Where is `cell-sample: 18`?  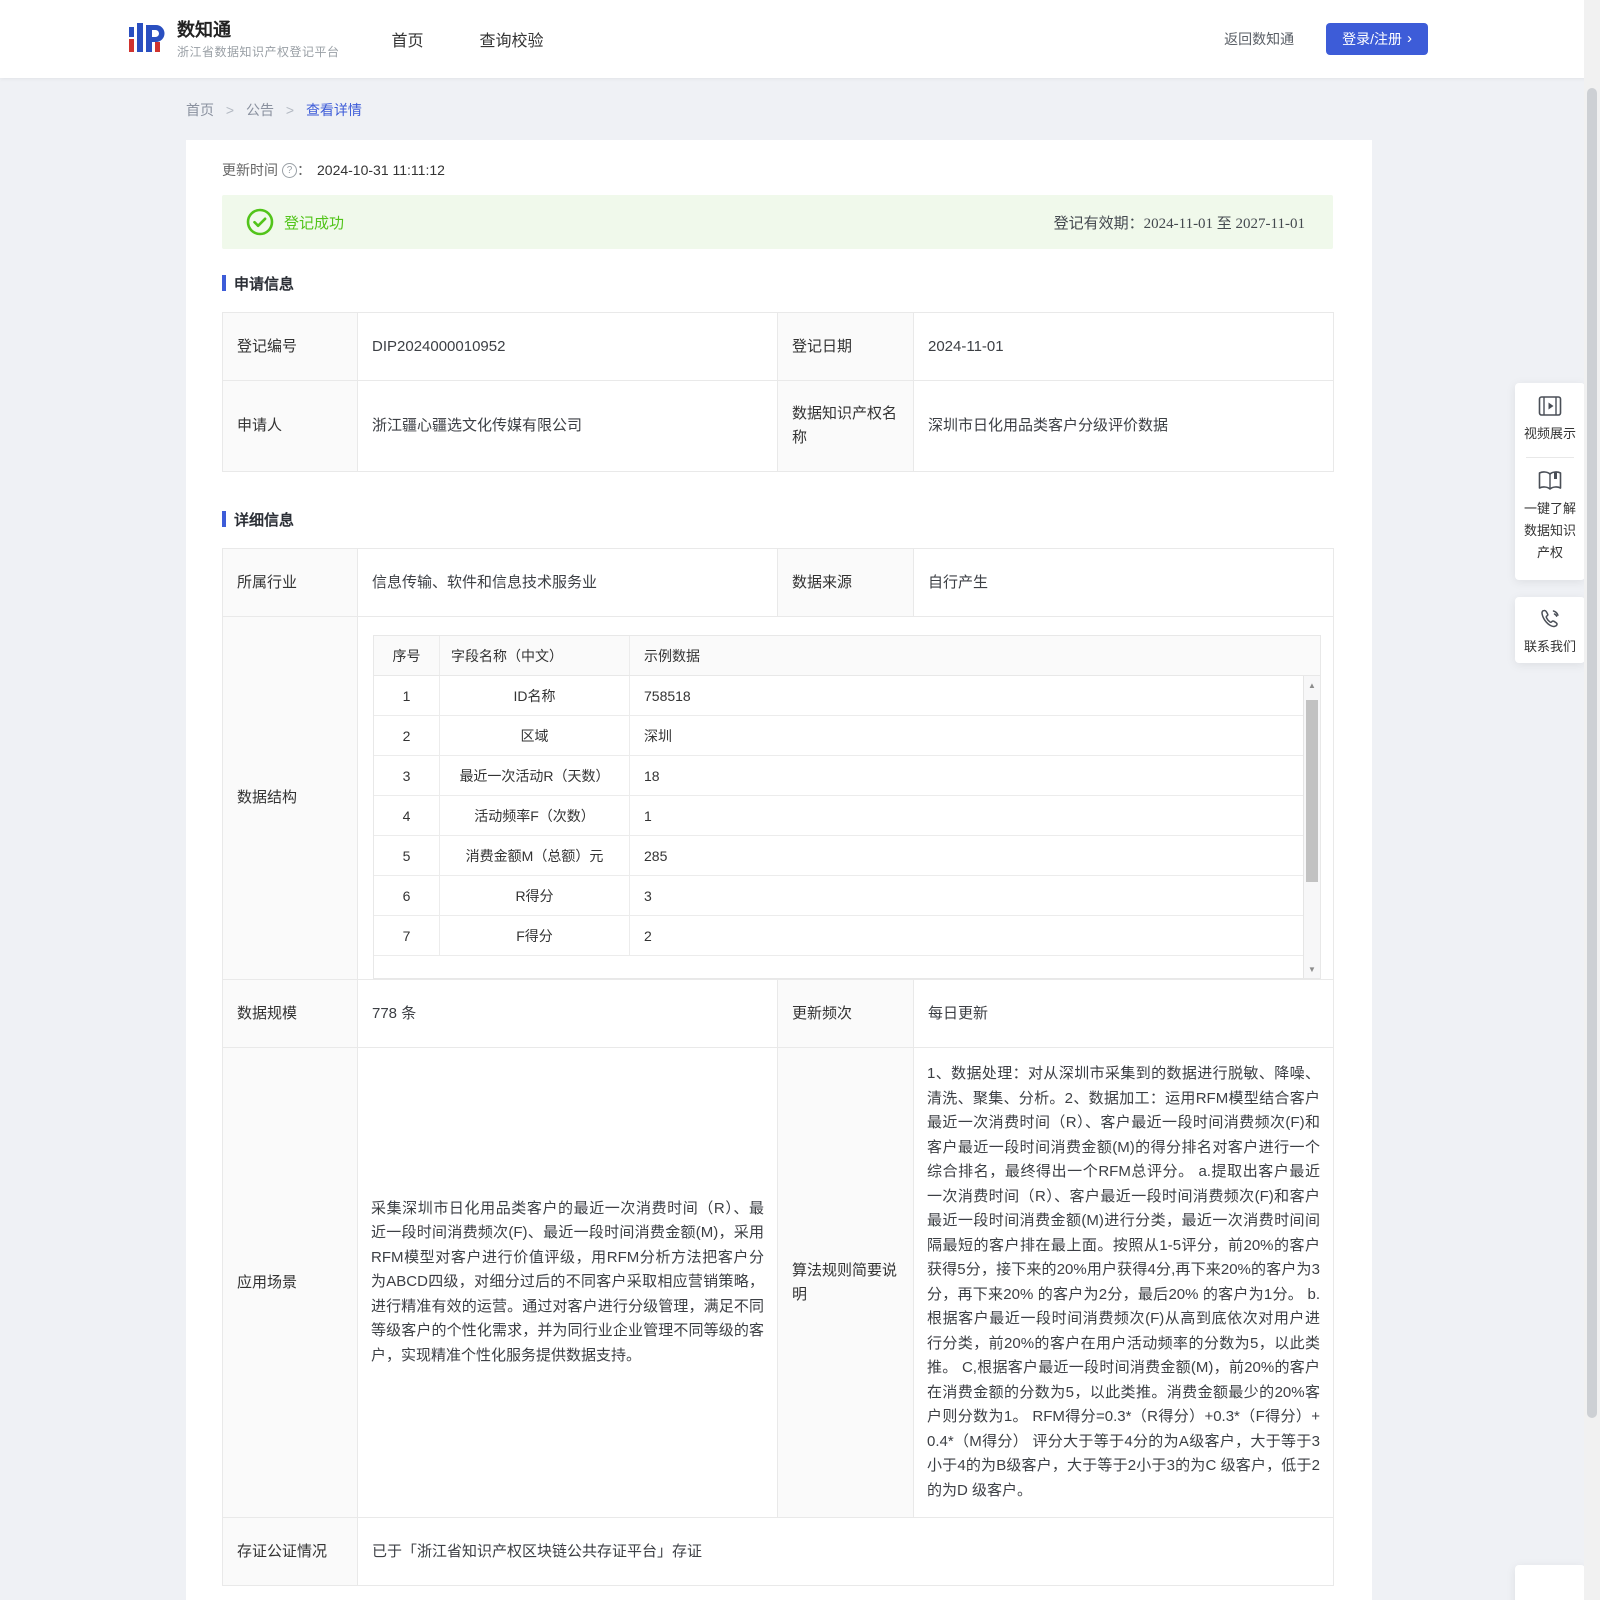
cell-sample: 18 is located at coordinates (652, 775).